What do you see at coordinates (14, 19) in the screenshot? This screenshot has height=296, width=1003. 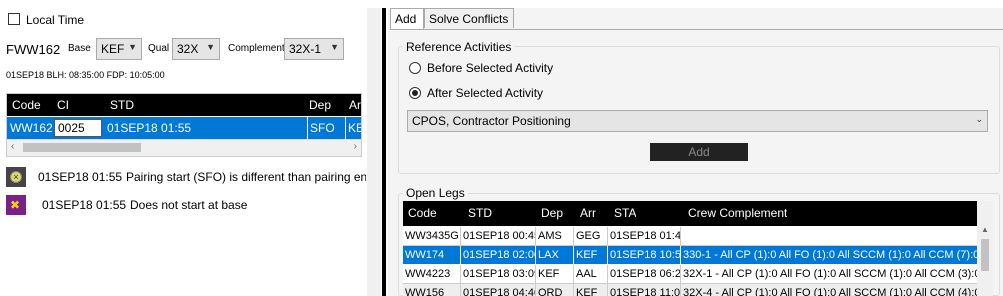 I see `local-time-checkbox` at bounding box center [14, 19].